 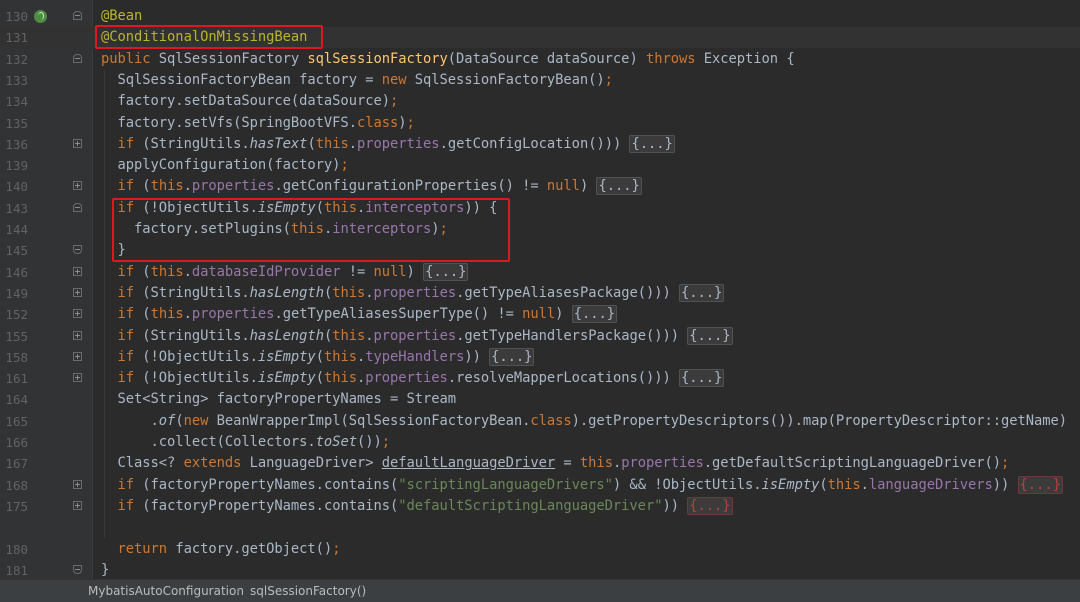 I want to click on code-token: .getDefaultScriptingLanguageDriver(), so click(x=852, y=463).